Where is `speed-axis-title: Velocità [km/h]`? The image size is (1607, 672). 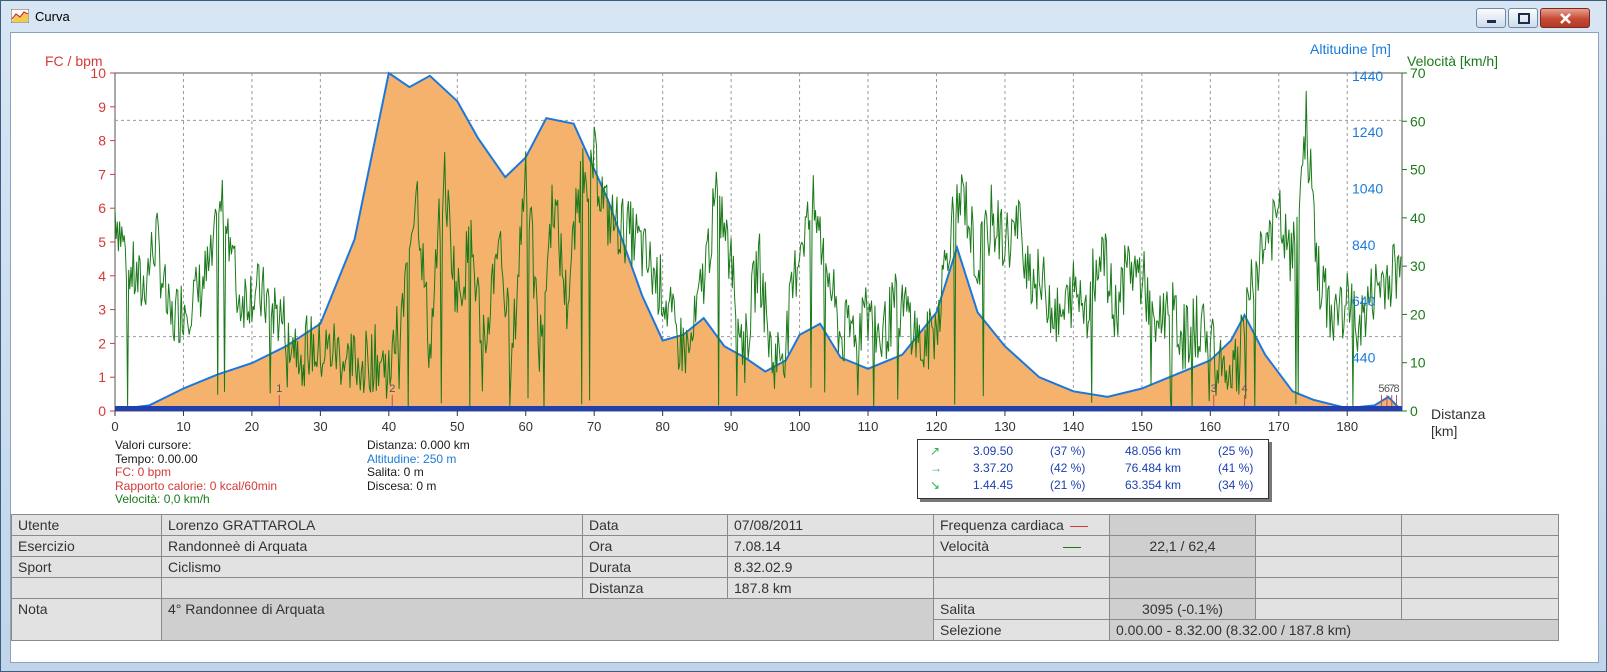 speed-axis-title: Velocità [km/h] is located at coordinates (1452, 61).